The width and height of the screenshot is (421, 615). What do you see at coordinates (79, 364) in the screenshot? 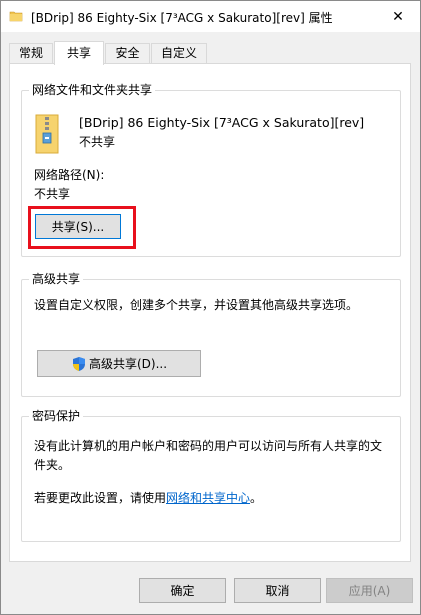
I see `uac-shield-icon` at bounding box center [79, 364].